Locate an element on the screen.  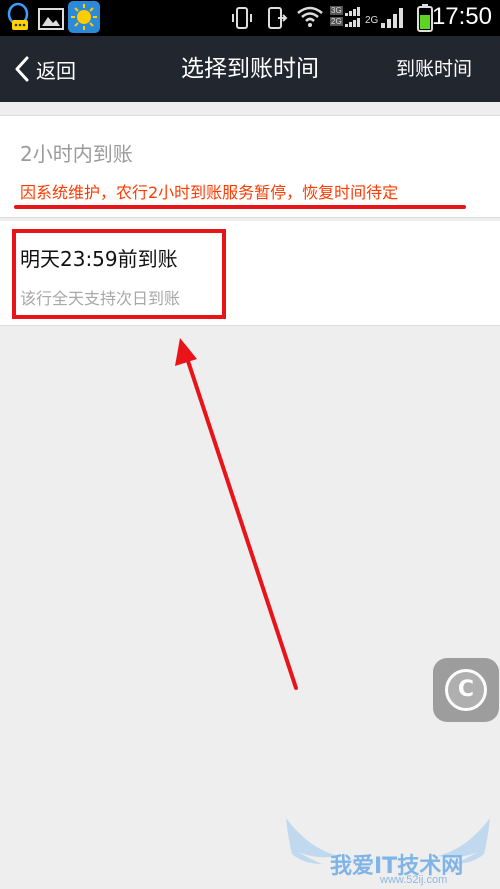
floating-assistant-button: C is located at coordinates (466, 690).